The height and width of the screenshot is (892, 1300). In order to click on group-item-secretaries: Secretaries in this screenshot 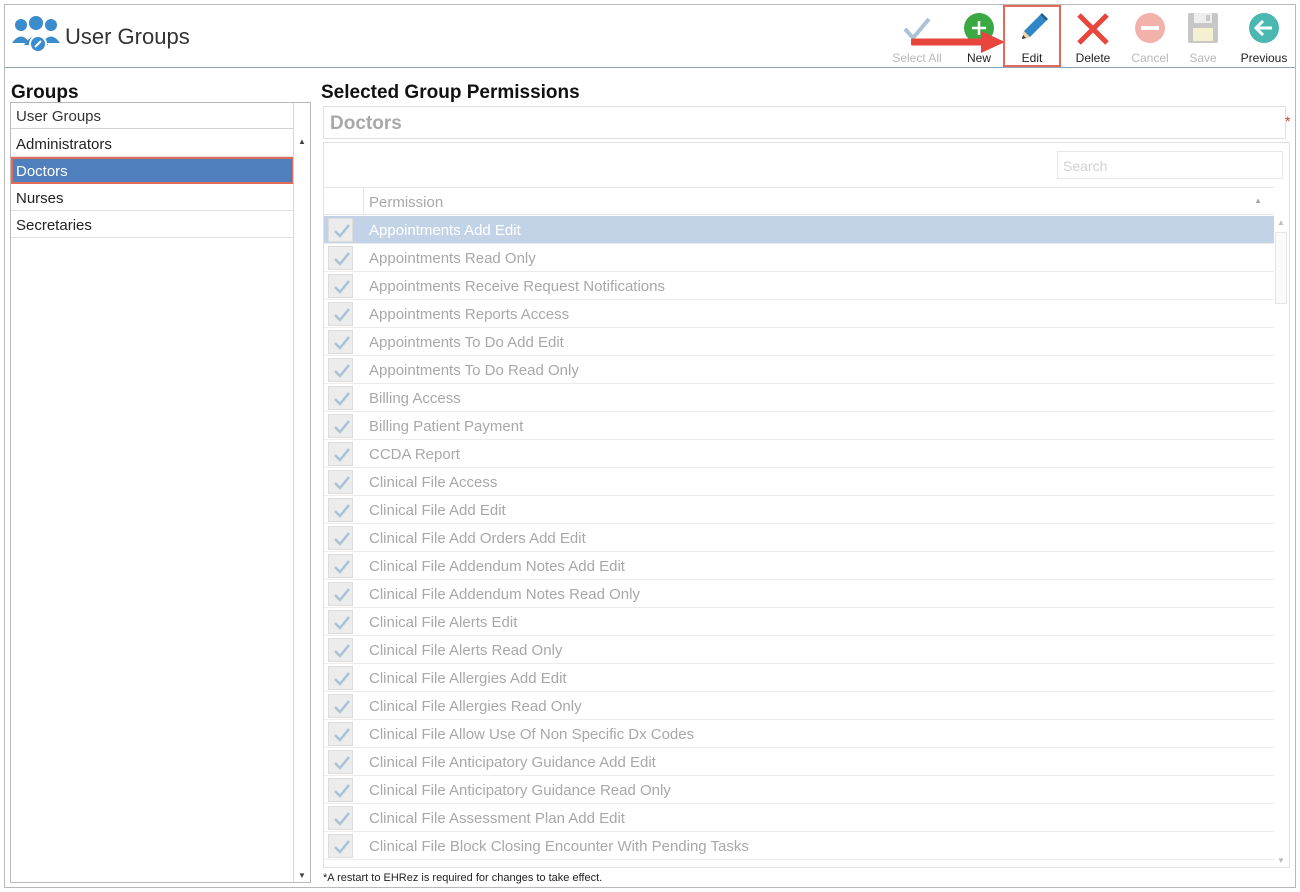, I will do `click(152, 224)`.